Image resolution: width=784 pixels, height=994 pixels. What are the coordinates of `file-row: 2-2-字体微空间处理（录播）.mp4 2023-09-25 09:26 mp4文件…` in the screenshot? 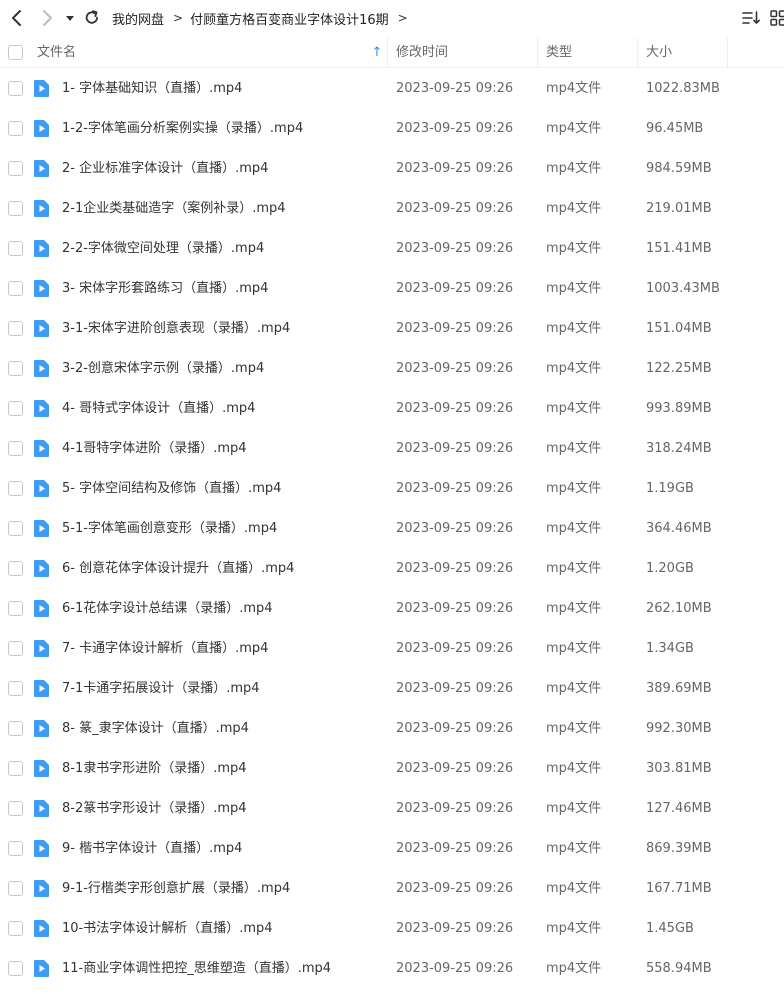 It's located at (392, 248).